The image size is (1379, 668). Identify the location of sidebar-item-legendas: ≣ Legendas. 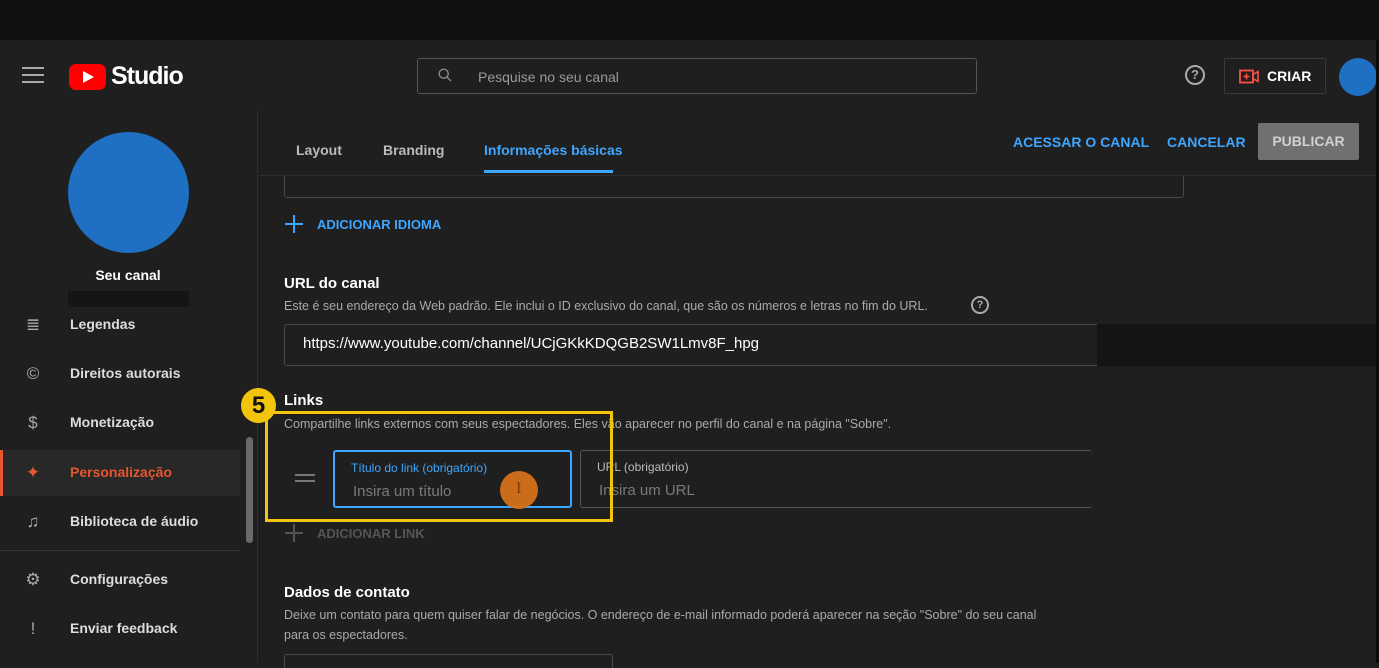
(120, 325).